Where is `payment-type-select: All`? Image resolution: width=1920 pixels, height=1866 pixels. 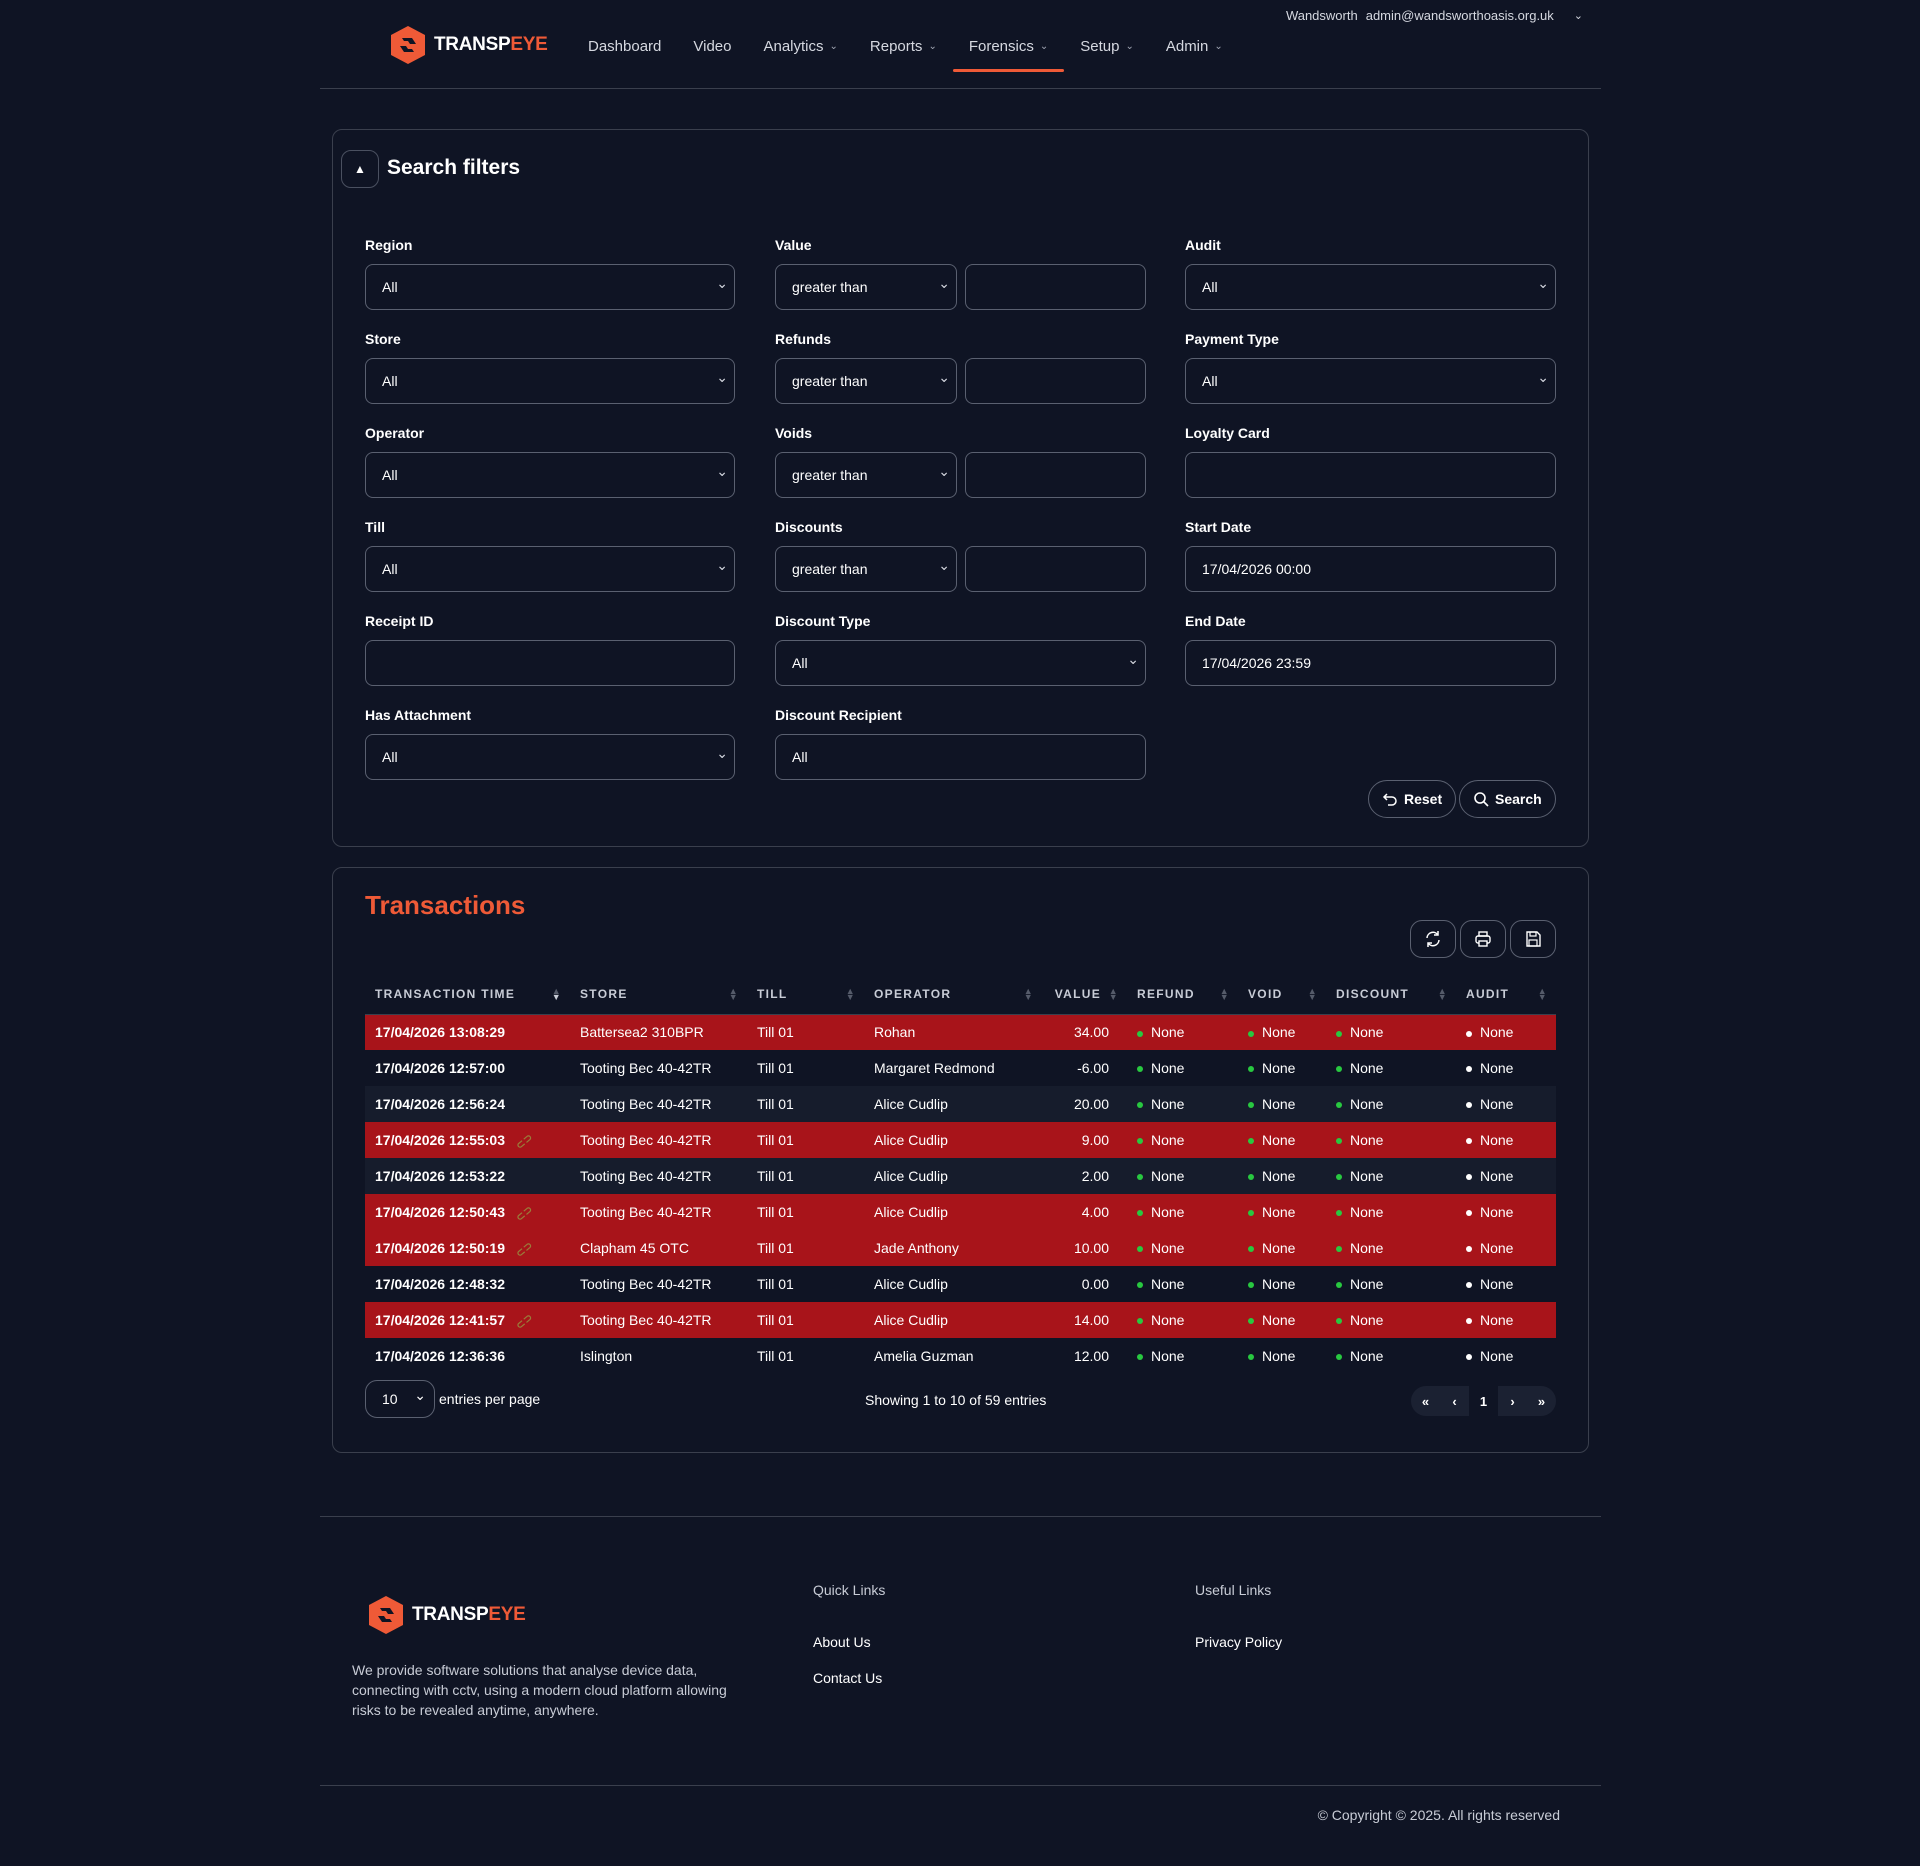
payment-type-select: All is located at coordinates (1370, 381).